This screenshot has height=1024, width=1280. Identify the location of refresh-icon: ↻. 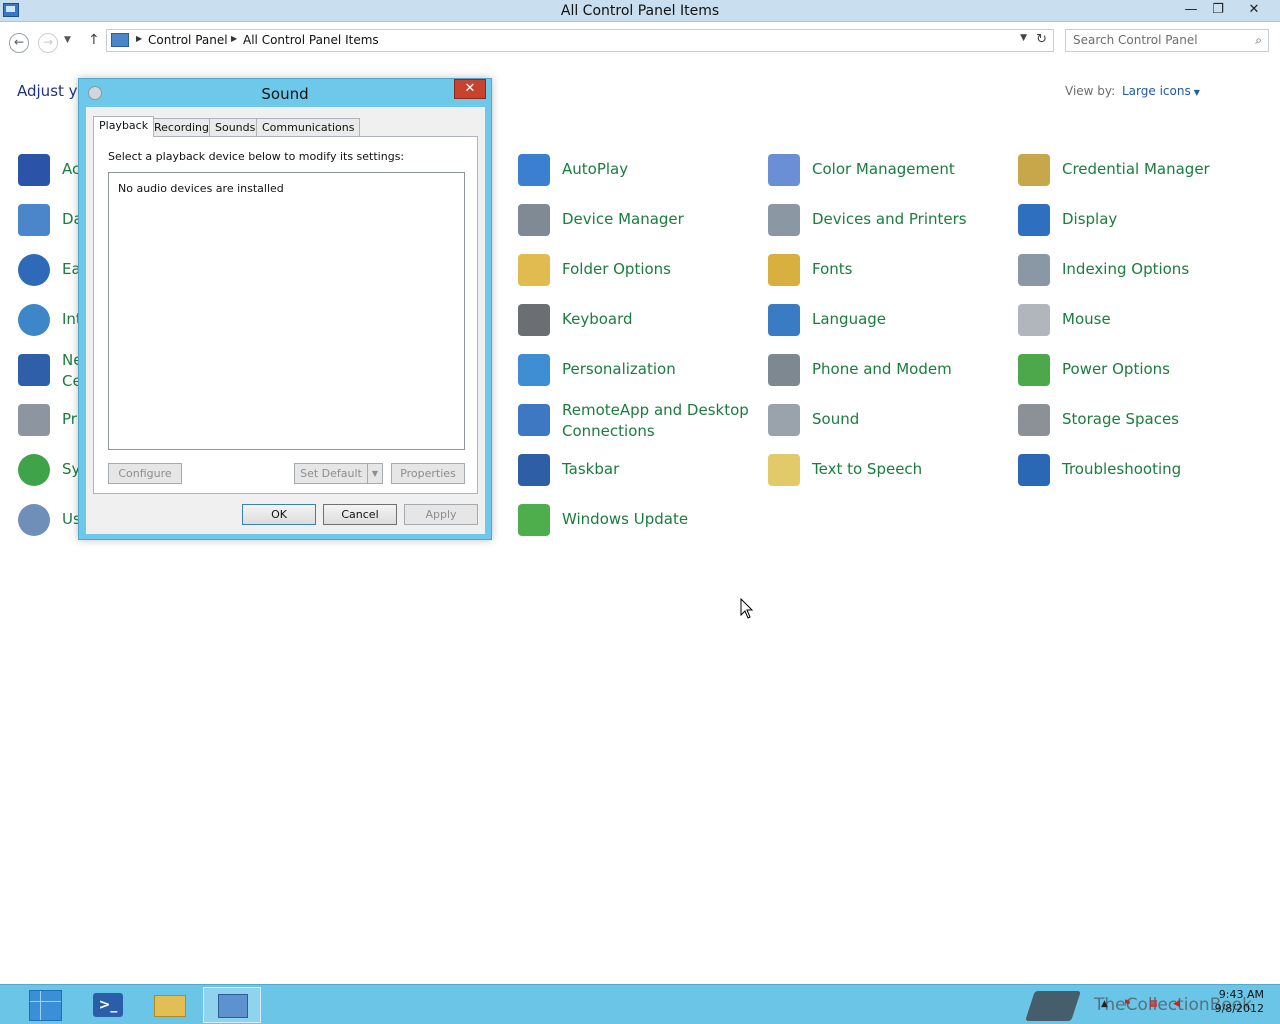
(1041, 39).